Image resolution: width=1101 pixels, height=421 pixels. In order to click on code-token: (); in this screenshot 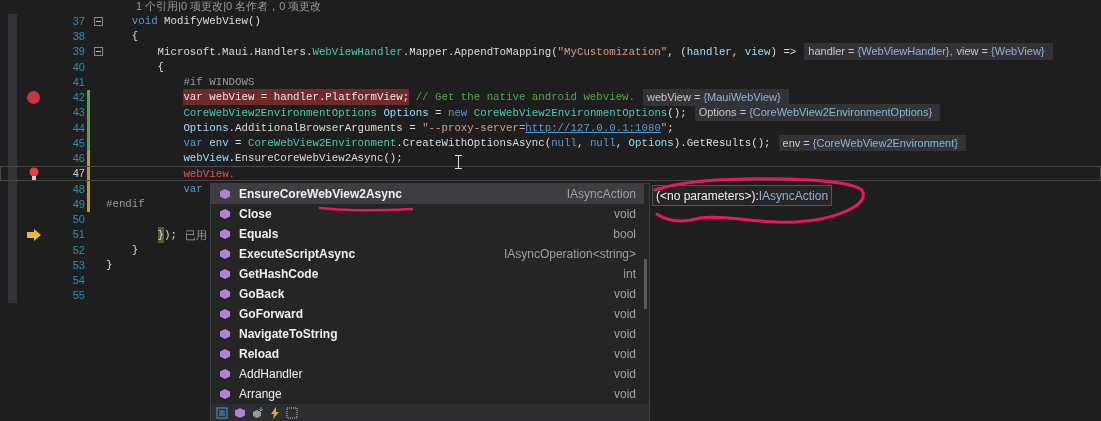, I will do `click(677, 113)`.